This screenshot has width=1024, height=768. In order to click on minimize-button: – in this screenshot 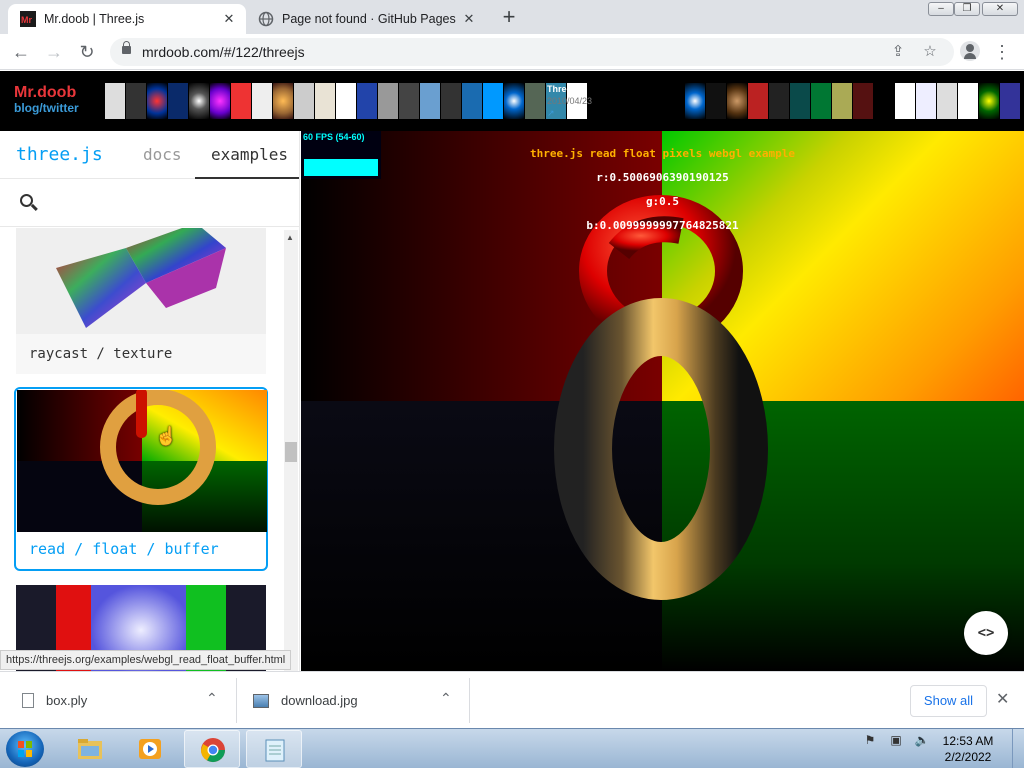, I will do `click(941, 9)`.